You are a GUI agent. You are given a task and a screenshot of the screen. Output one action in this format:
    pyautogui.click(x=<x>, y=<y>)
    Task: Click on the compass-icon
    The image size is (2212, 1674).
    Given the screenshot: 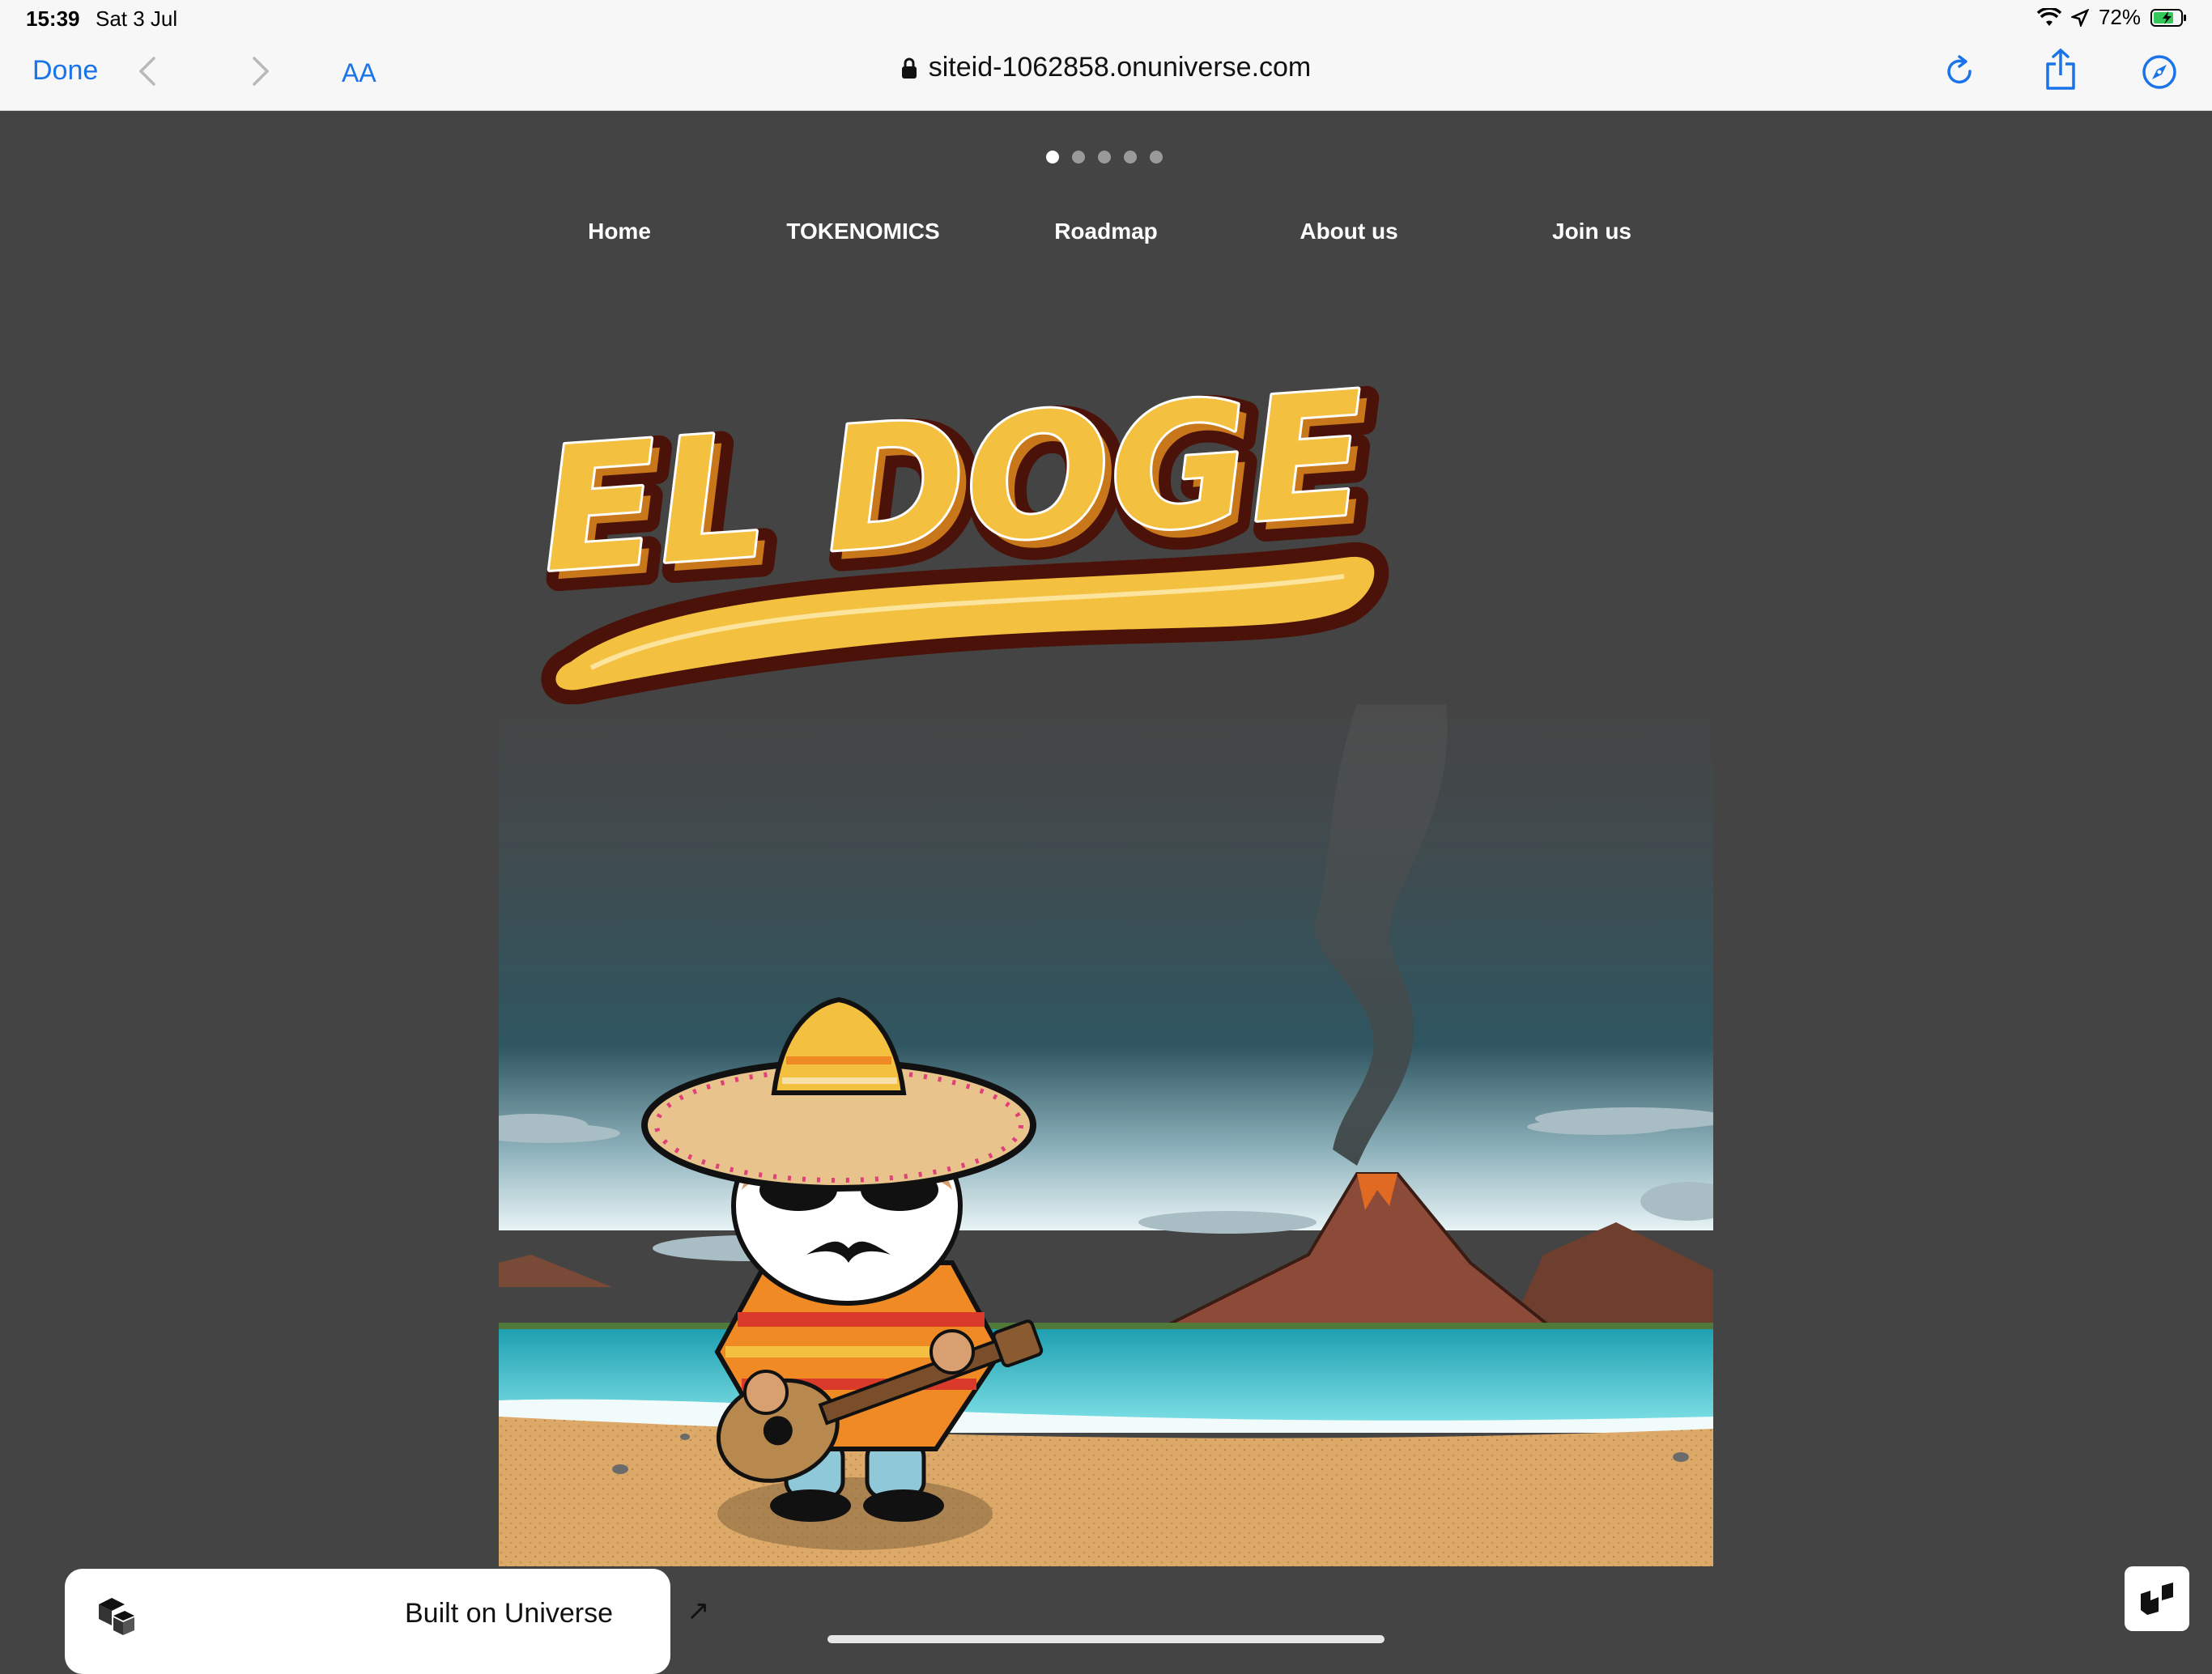 What is the action you would take?
    pyautogui.click(x=2159, y=72)
    